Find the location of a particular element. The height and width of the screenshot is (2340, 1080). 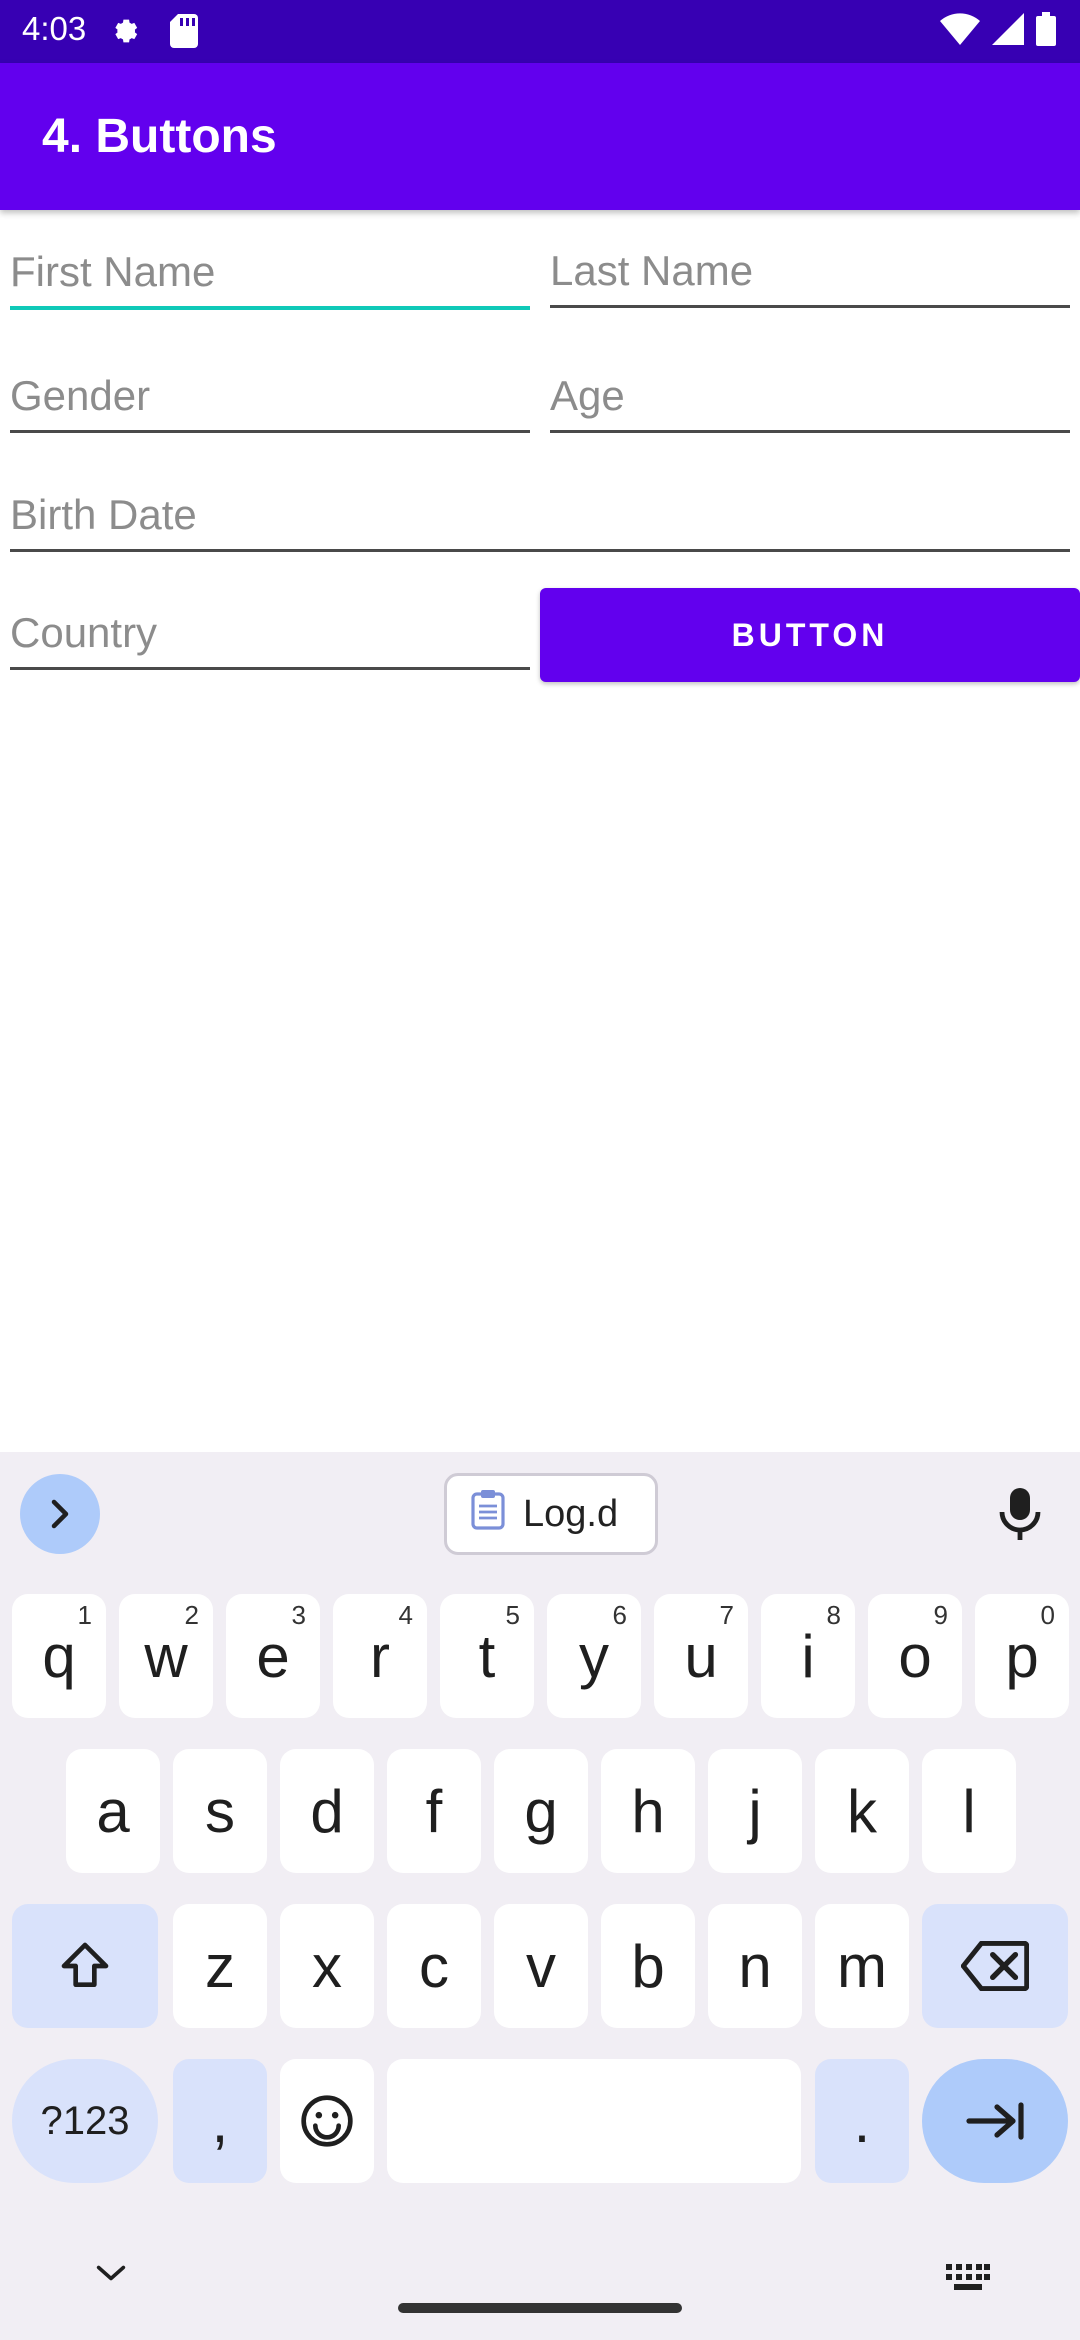

hide-keyboard-button is located at coordinates (111, 2275).